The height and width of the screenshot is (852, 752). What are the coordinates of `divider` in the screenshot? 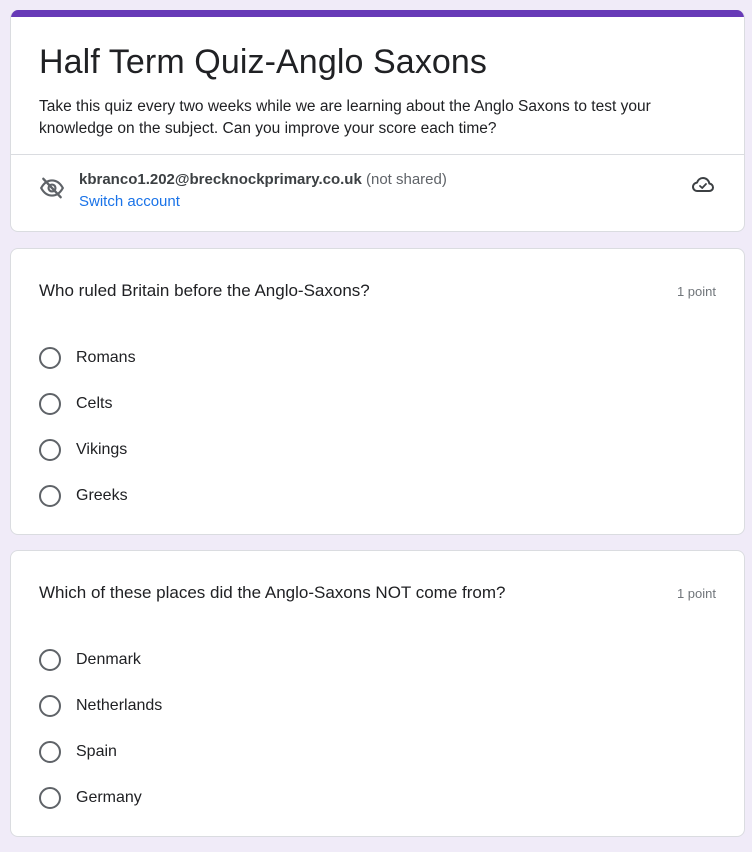 It's located at (377, 154).